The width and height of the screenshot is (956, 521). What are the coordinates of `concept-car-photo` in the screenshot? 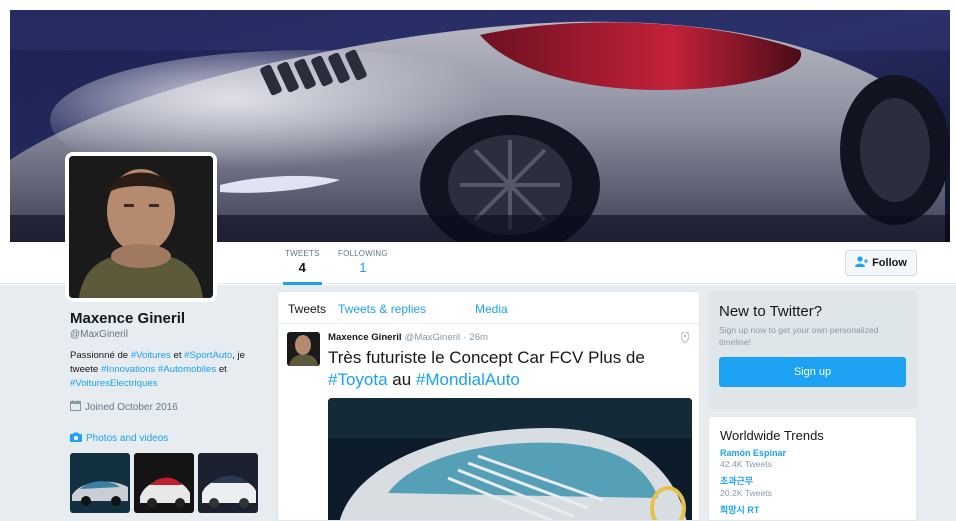 It's located at (510, 459).